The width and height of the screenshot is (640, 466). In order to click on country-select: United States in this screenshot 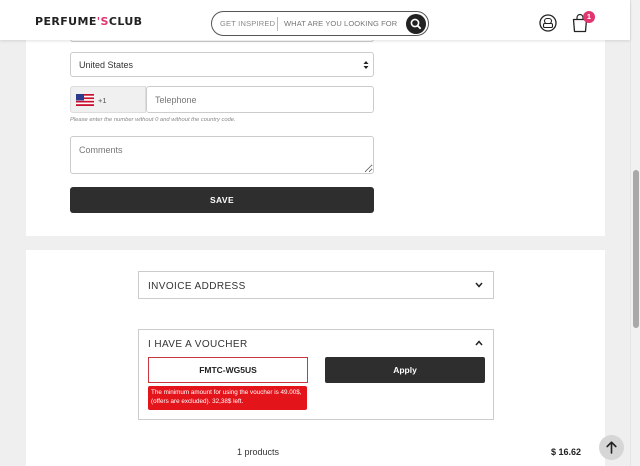, I will do `click(222, 64)`.